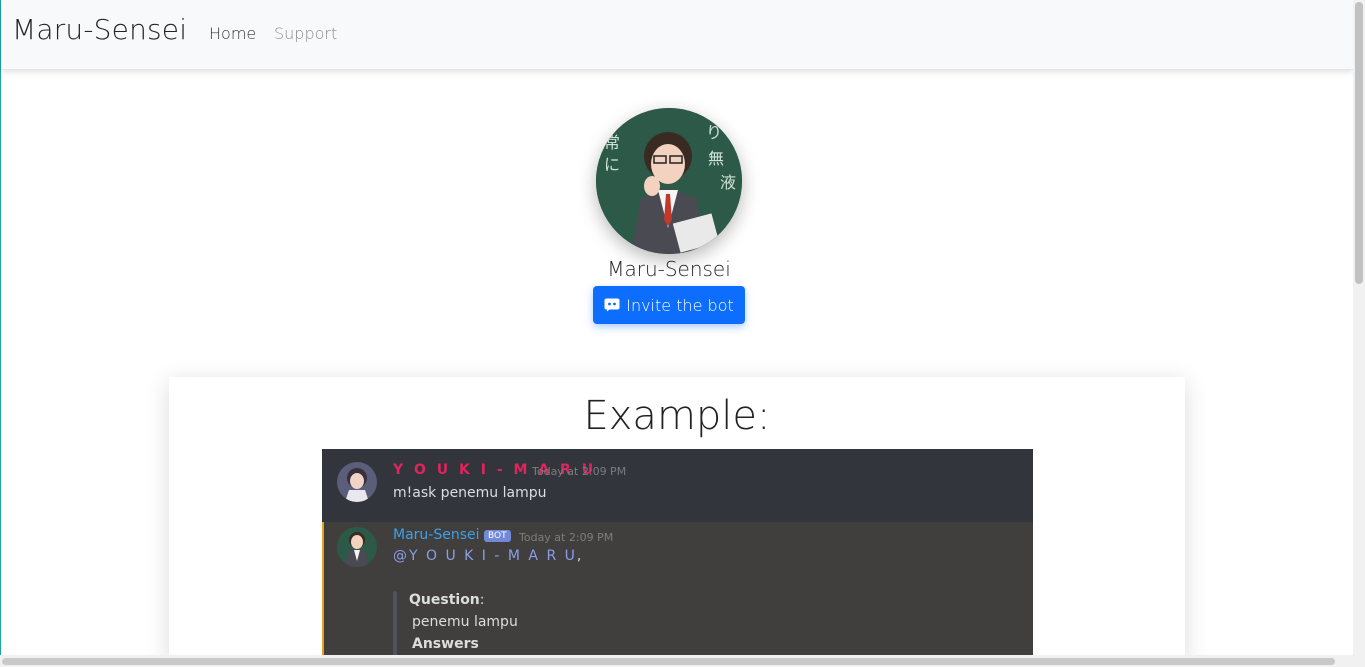 Image resolution: width=1365 pixels, height=667 pixels. What do you see at coordinates (232, 33) in the screenshot?
I see `nav-home-link: Home` at bounding box center [232, 33].